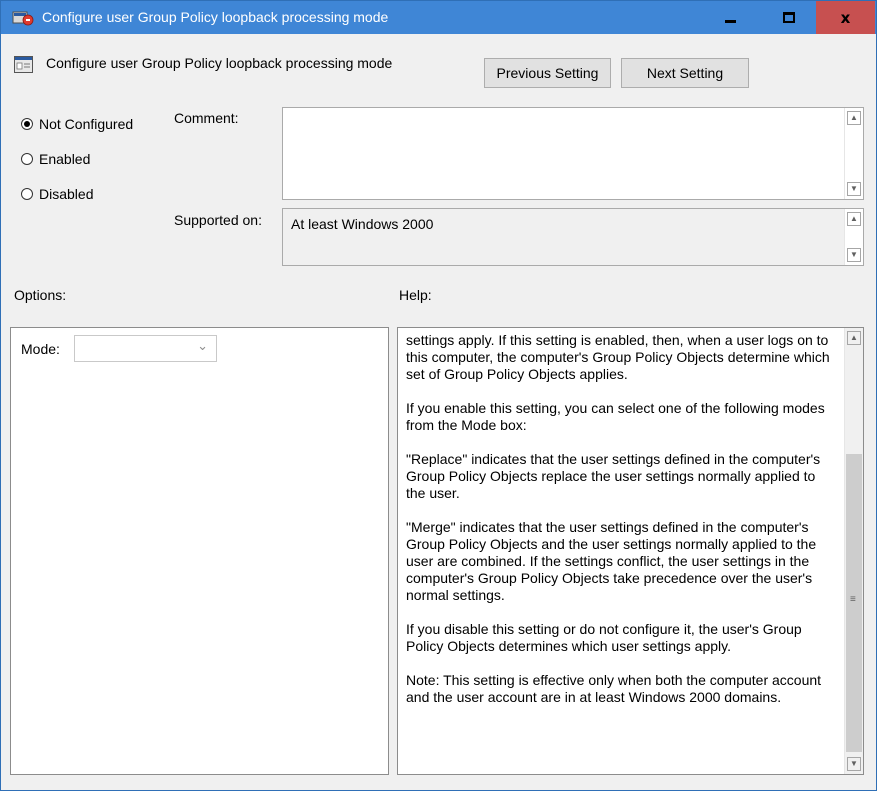 The height and width of the screenshot is (791, 877). Describe the element at coordinates (202, 346) in the screenshot. I see `chevron-down-icon: ⌄` at that location.